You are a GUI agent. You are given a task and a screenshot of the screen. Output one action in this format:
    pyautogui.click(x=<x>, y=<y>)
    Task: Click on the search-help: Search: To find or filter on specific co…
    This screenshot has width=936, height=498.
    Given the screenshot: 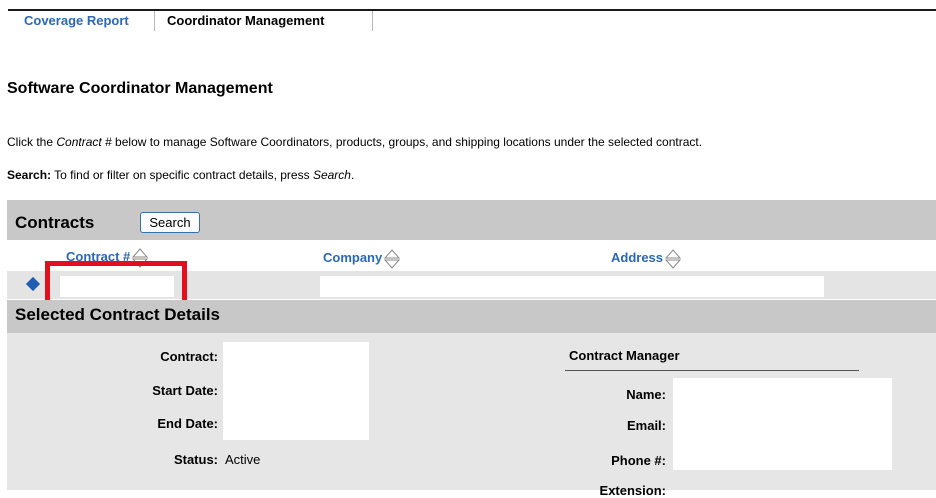 What is the action you would take?
    pyautogui.click(x=180, y=175)
    